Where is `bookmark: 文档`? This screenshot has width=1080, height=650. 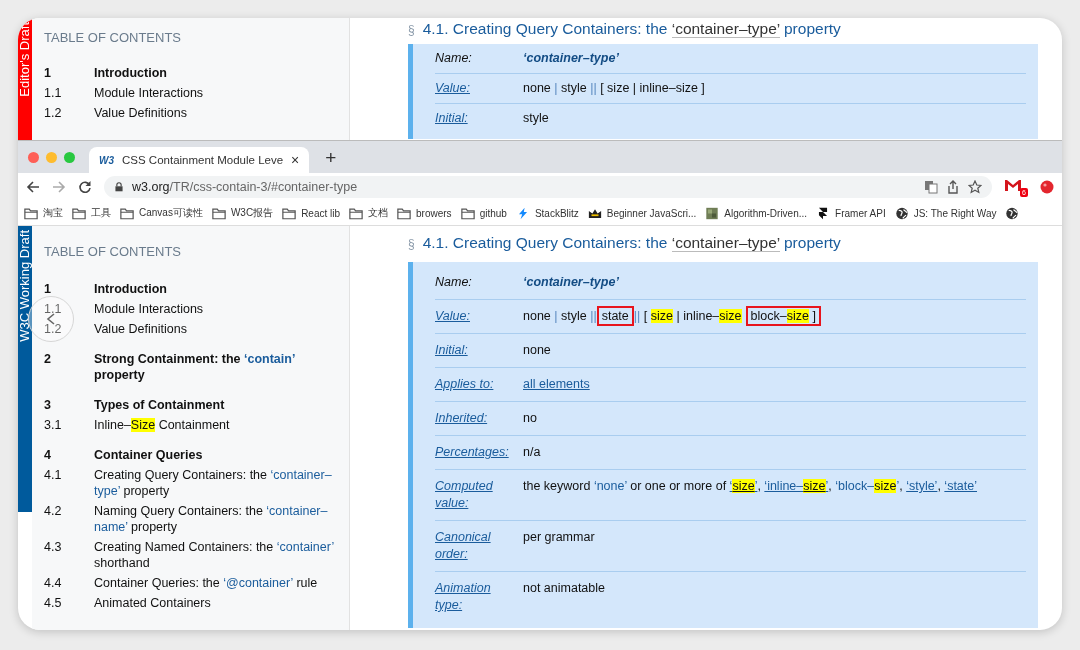
bookmark: 文档 is located at coordinates (369, 213).